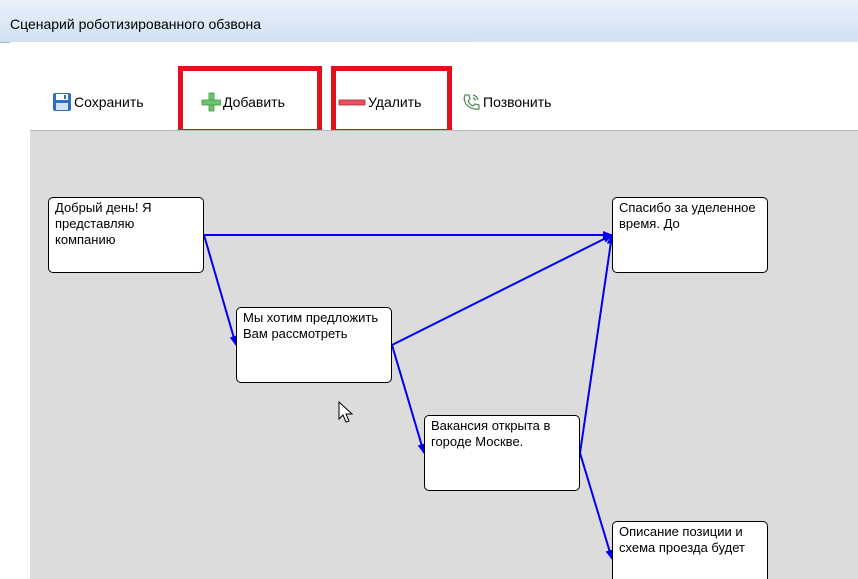 The width and height of the screenshot is (858, 579). What do you see at coordinates (597, 344) in the screenshot?
I see `edge-vacancy-to-thanks` at bounding box center [597, 344].